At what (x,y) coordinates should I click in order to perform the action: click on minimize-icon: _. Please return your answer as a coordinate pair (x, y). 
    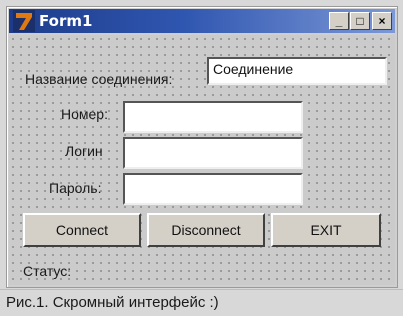
    Looking at the image, I should click on (339, 21).